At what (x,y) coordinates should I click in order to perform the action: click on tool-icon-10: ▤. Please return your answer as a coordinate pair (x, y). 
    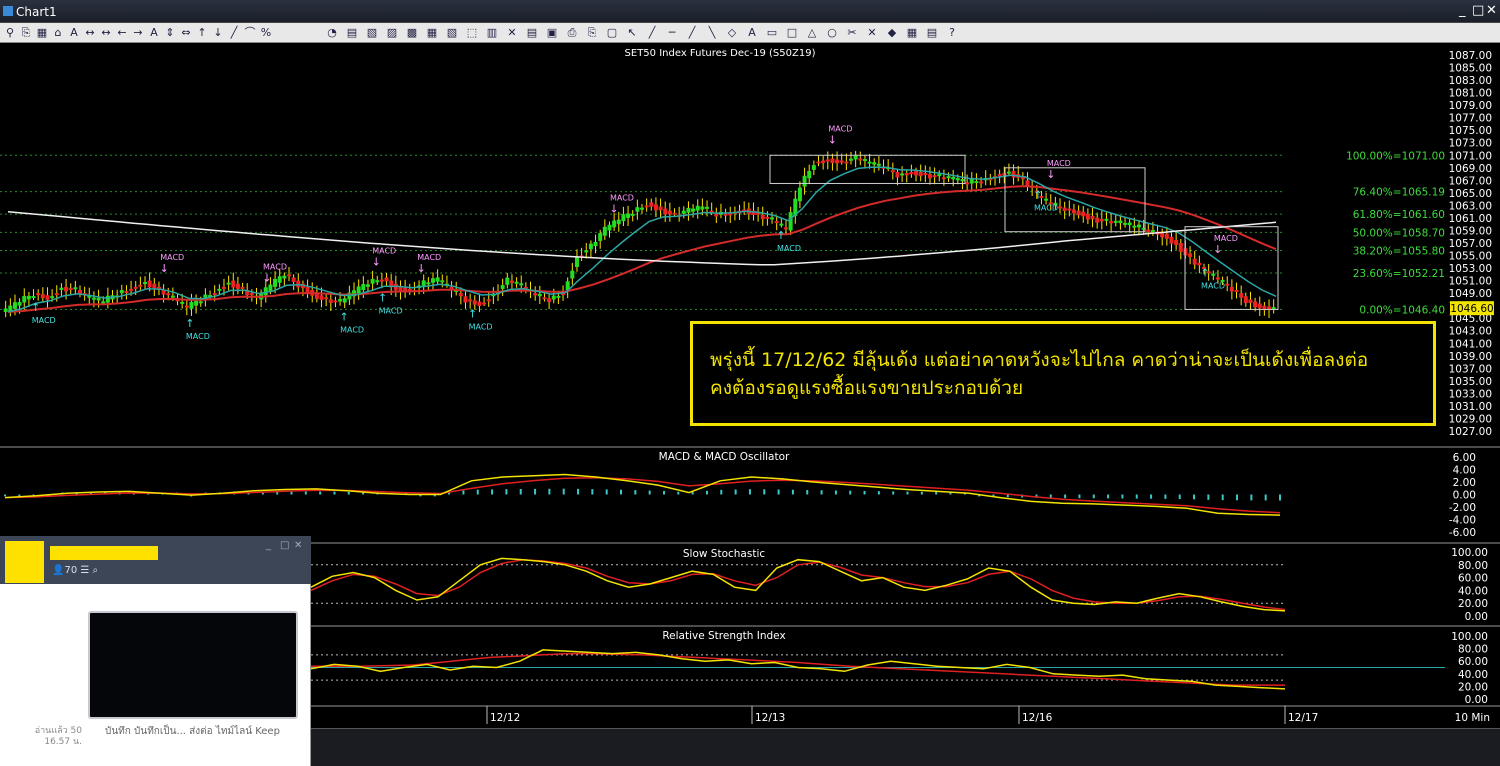
    Looking at the image, I should click on (532, 32).